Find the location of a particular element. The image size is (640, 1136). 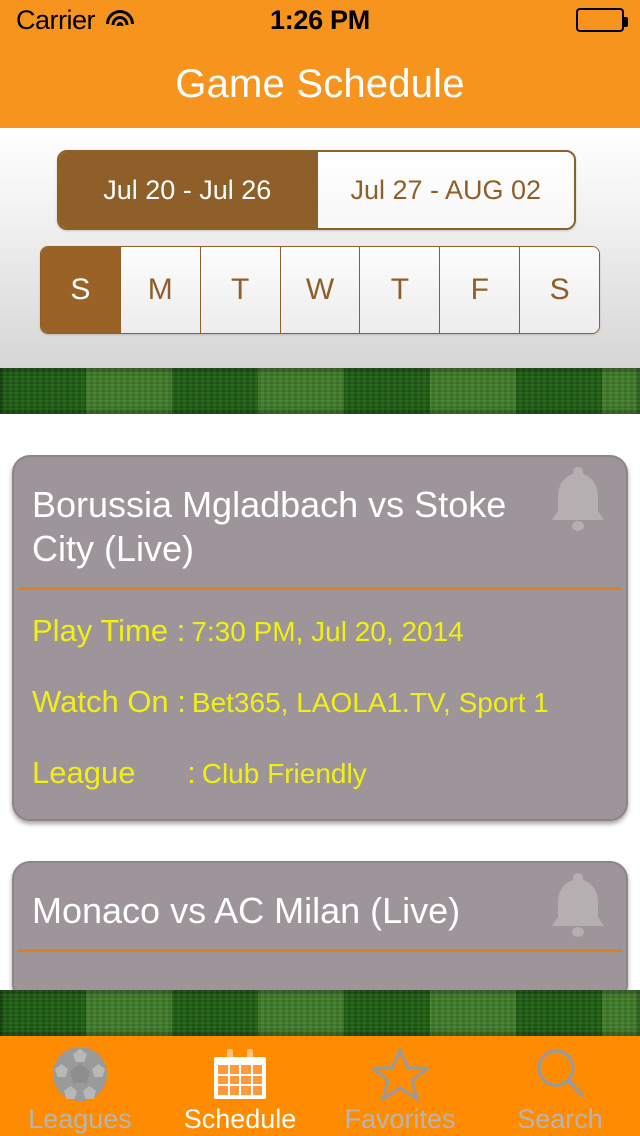

watch-on-value: Bet365, LAOLA1.TV, Sport 1 is located at coordinates (370, 702).